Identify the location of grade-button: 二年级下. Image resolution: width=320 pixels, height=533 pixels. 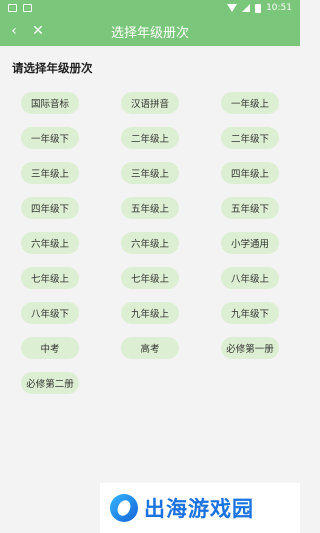
(250, 138).